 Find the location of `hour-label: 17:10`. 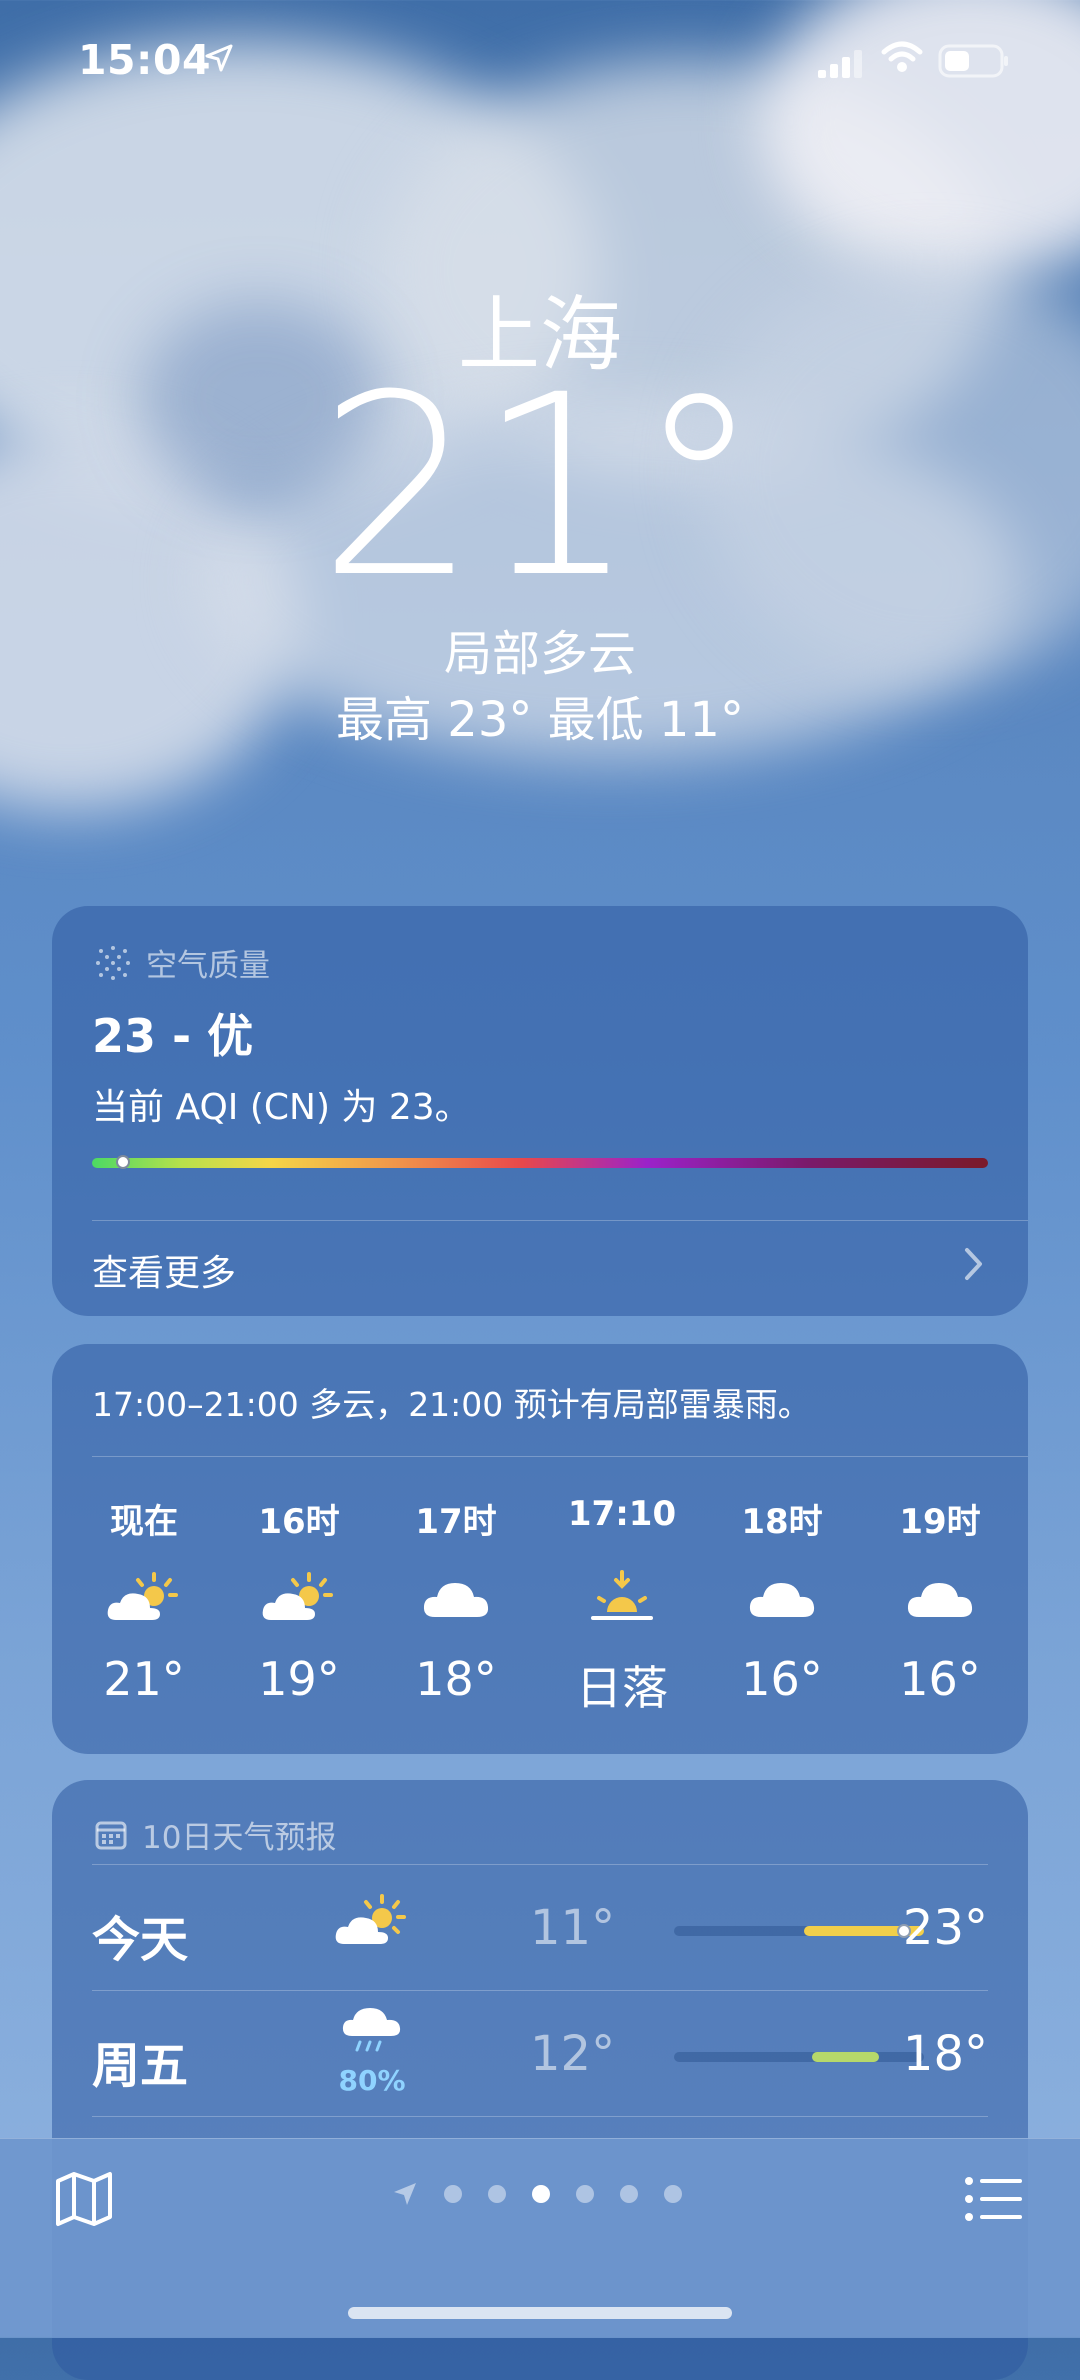

hour-label: 17:10 is located at coordinates (622, 1514).